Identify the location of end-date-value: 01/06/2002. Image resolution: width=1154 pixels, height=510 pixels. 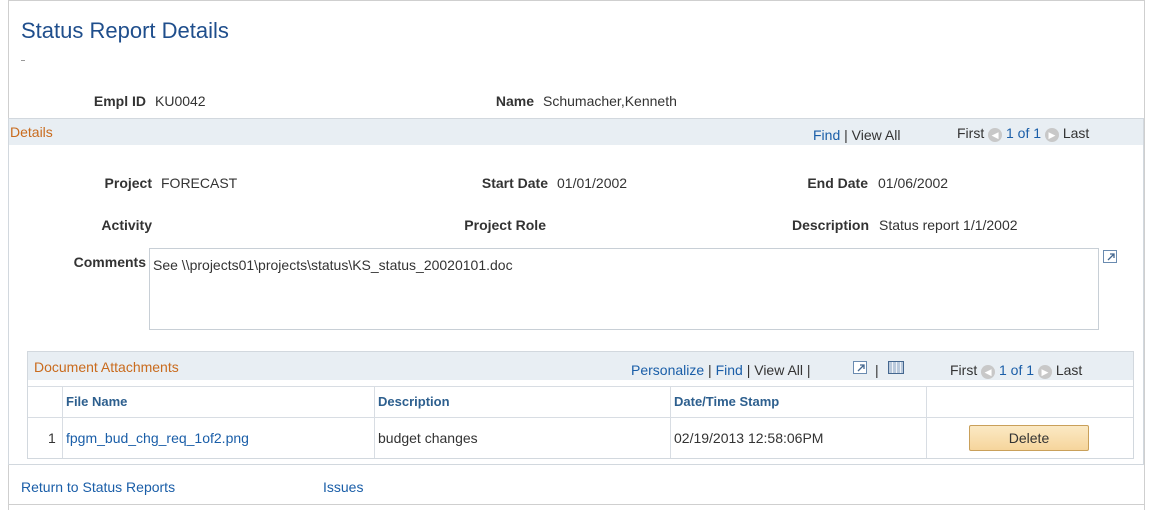
(913, 183).